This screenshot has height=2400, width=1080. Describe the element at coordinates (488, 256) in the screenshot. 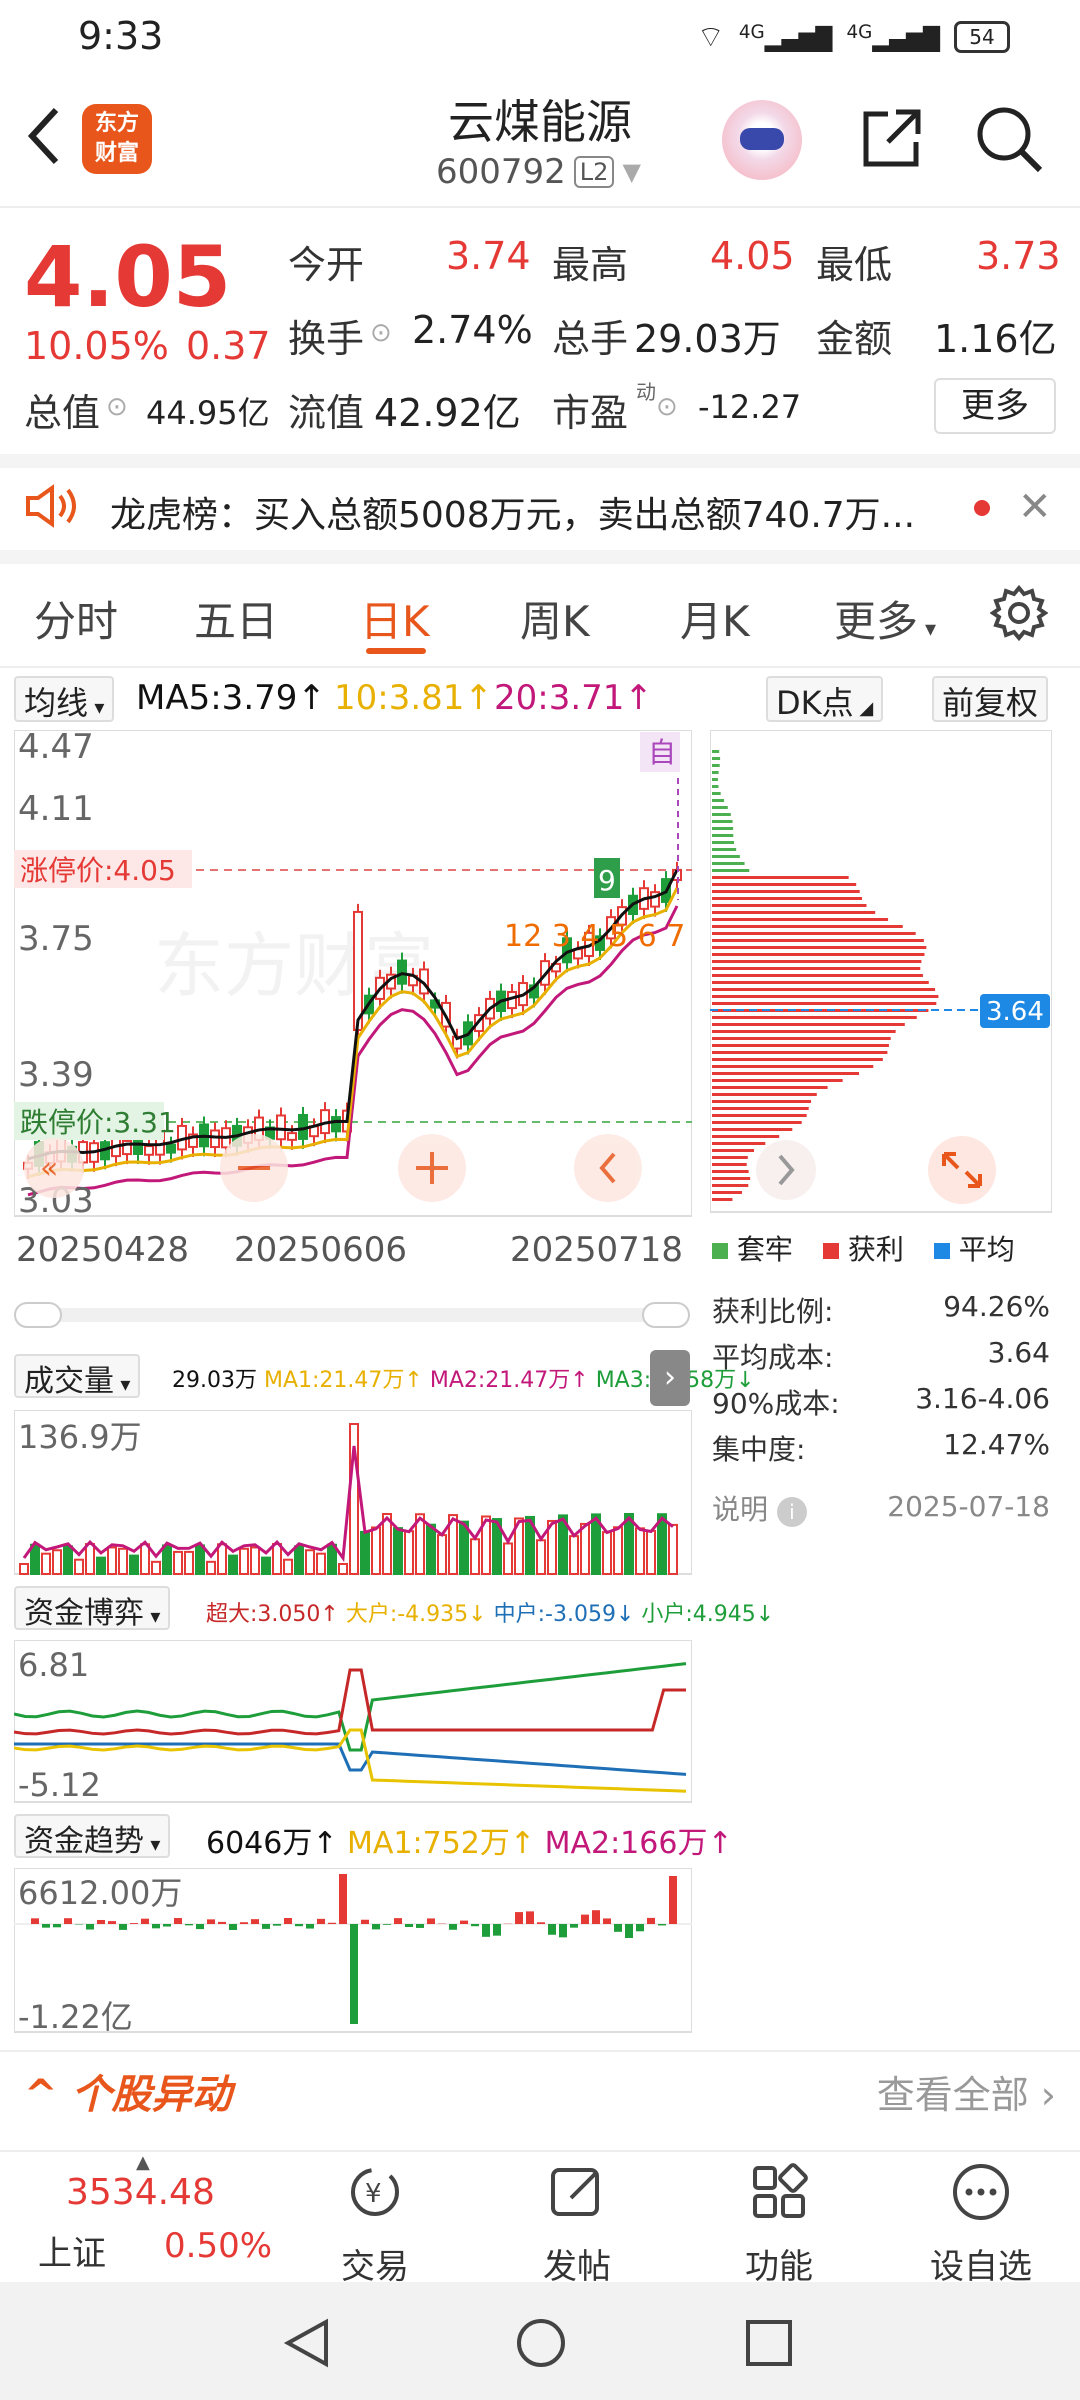

I see `open-value: 3.74` at that location.